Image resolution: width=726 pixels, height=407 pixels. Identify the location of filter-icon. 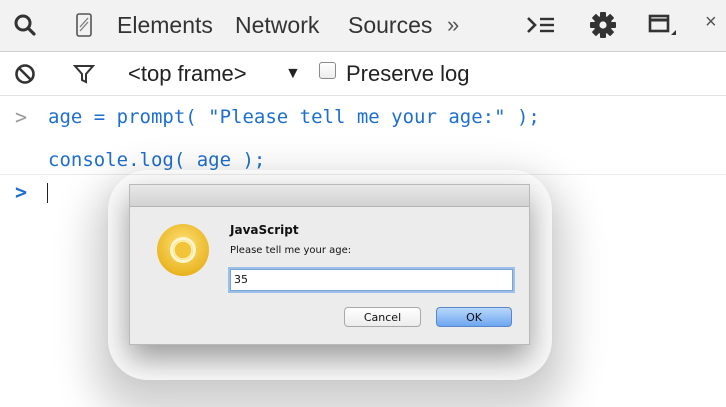
(84, 74).